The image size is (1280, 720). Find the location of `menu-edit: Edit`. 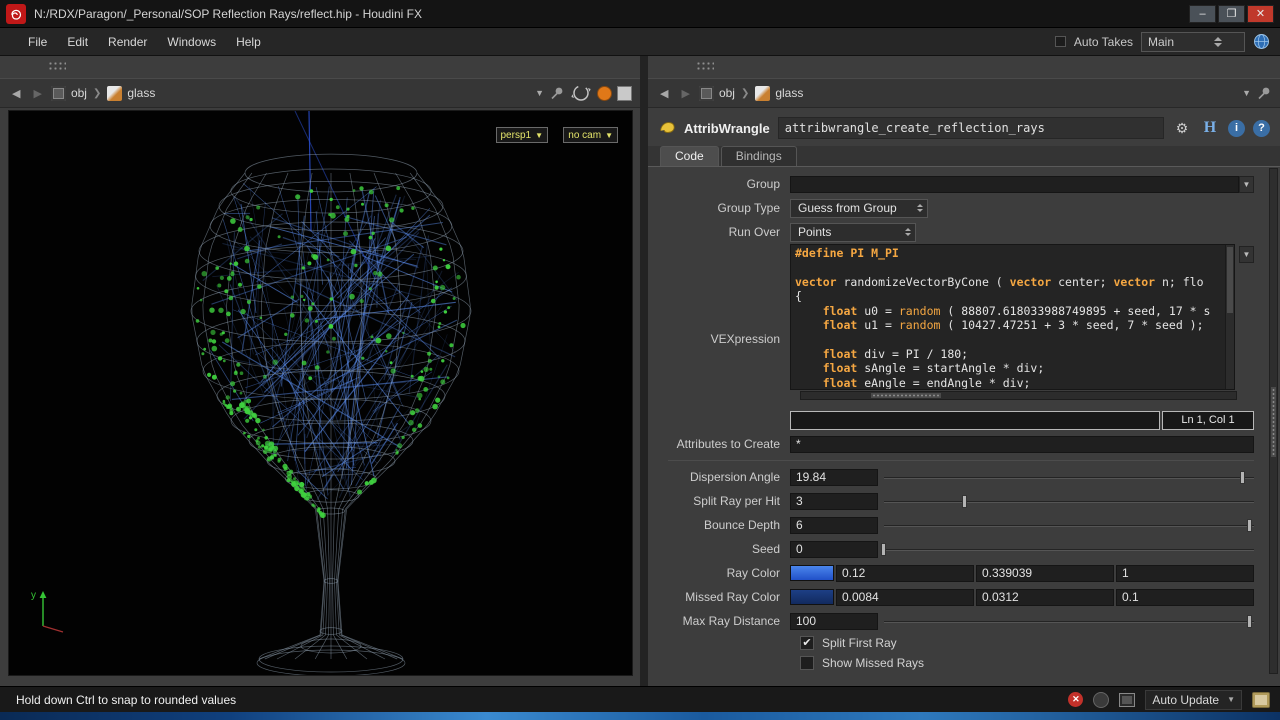

menu-edit: Edit is located at coordinates (77, 42).